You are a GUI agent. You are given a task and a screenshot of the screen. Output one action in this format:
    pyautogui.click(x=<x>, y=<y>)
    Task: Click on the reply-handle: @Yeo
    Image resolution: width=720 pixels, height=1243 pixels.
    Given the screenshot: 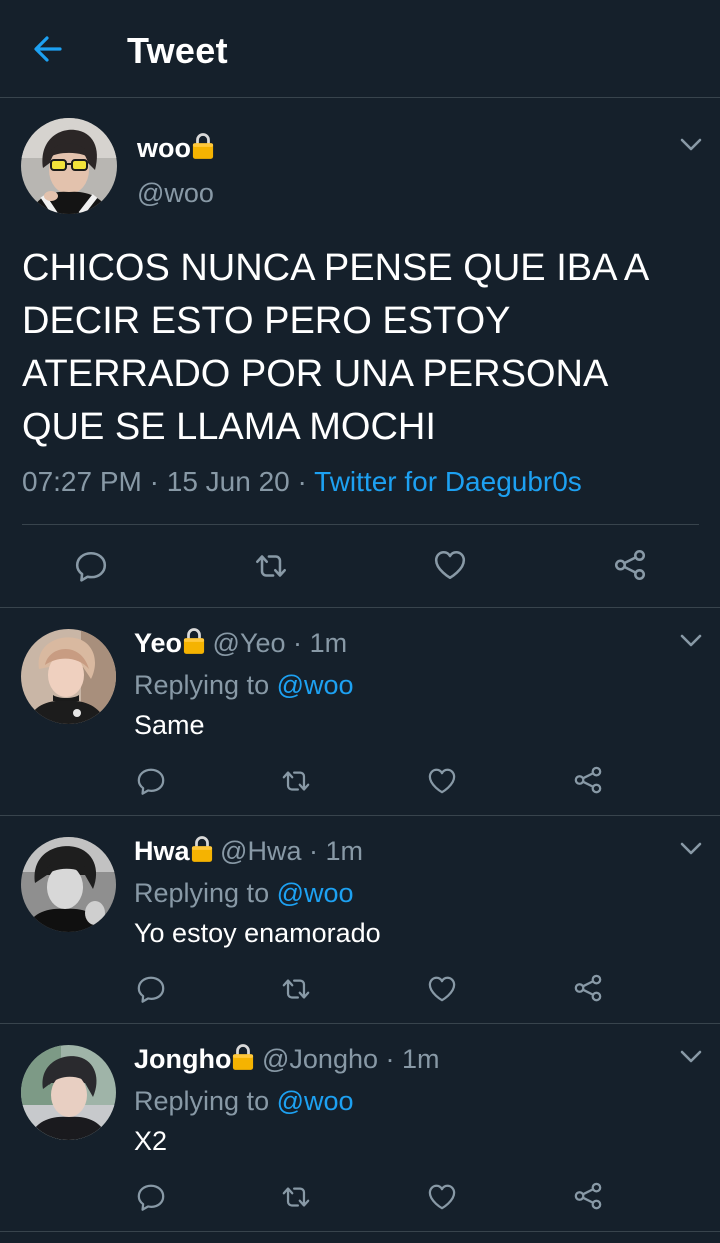 What is the action you would take?
    pyautogui.click(x=249, y=643)
    